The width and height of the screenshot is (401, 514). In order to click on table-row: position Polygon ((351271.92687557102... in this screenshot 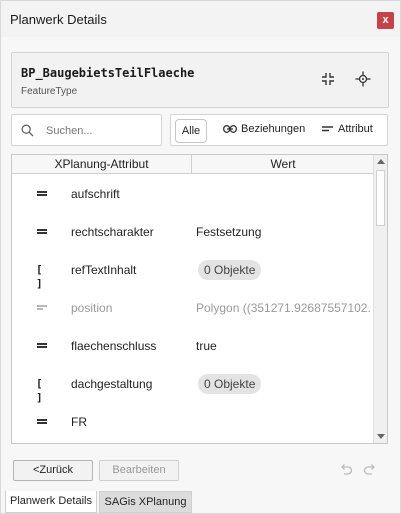, I will do `click(193, 308)`.